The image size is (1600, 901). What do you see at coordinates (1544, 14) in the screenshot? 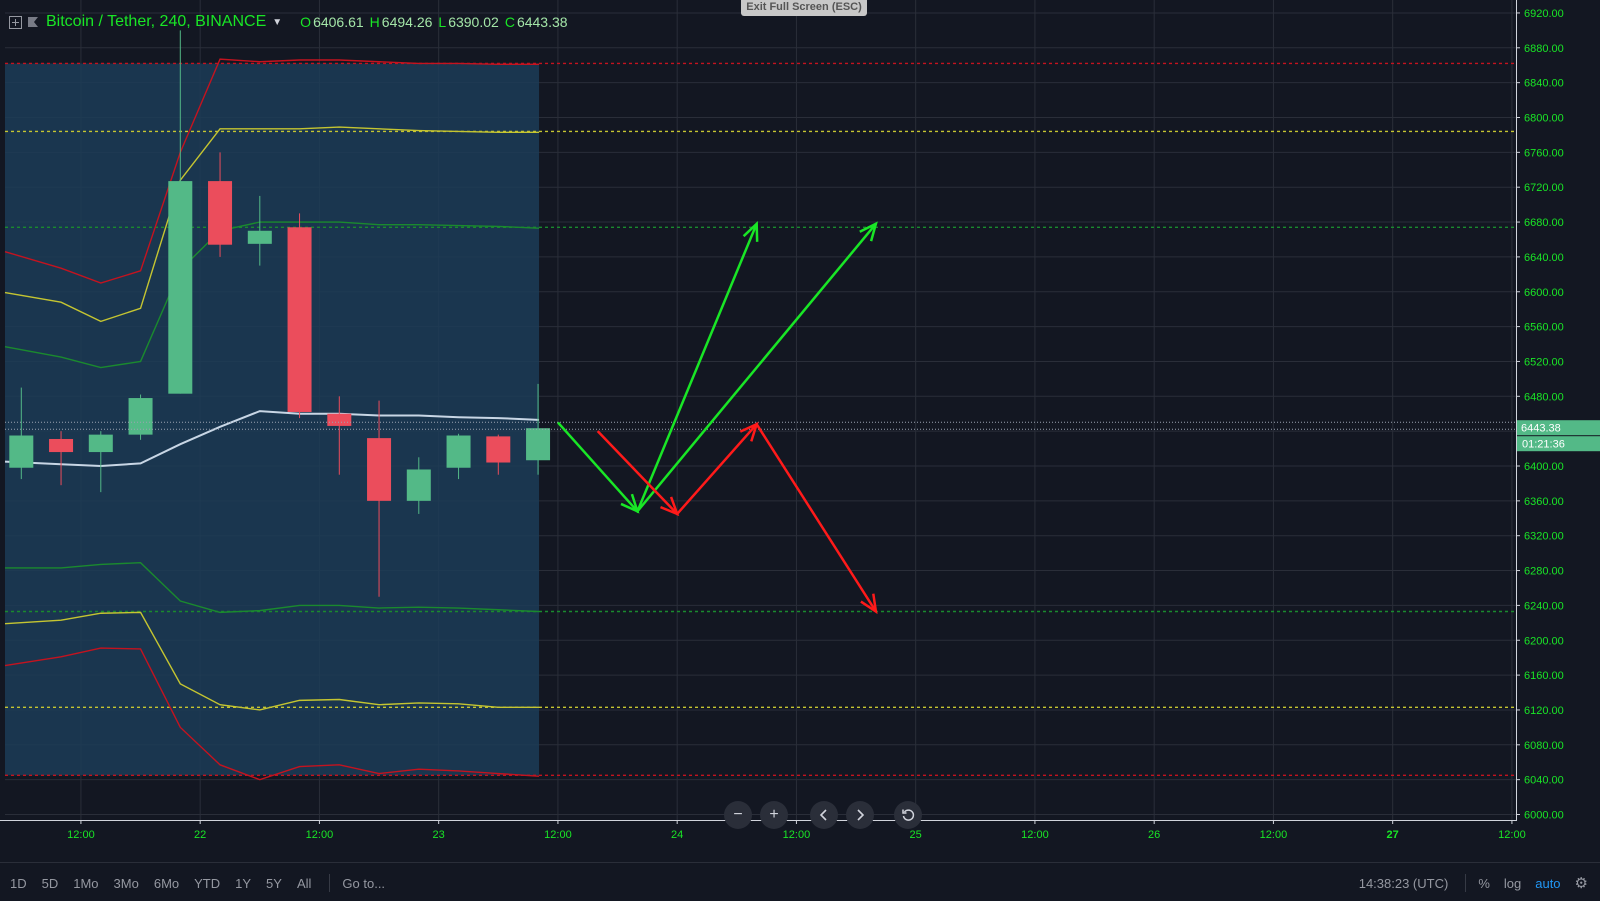
I see `price-tick-label: 6920.00` at bounding box center [1544, 14].